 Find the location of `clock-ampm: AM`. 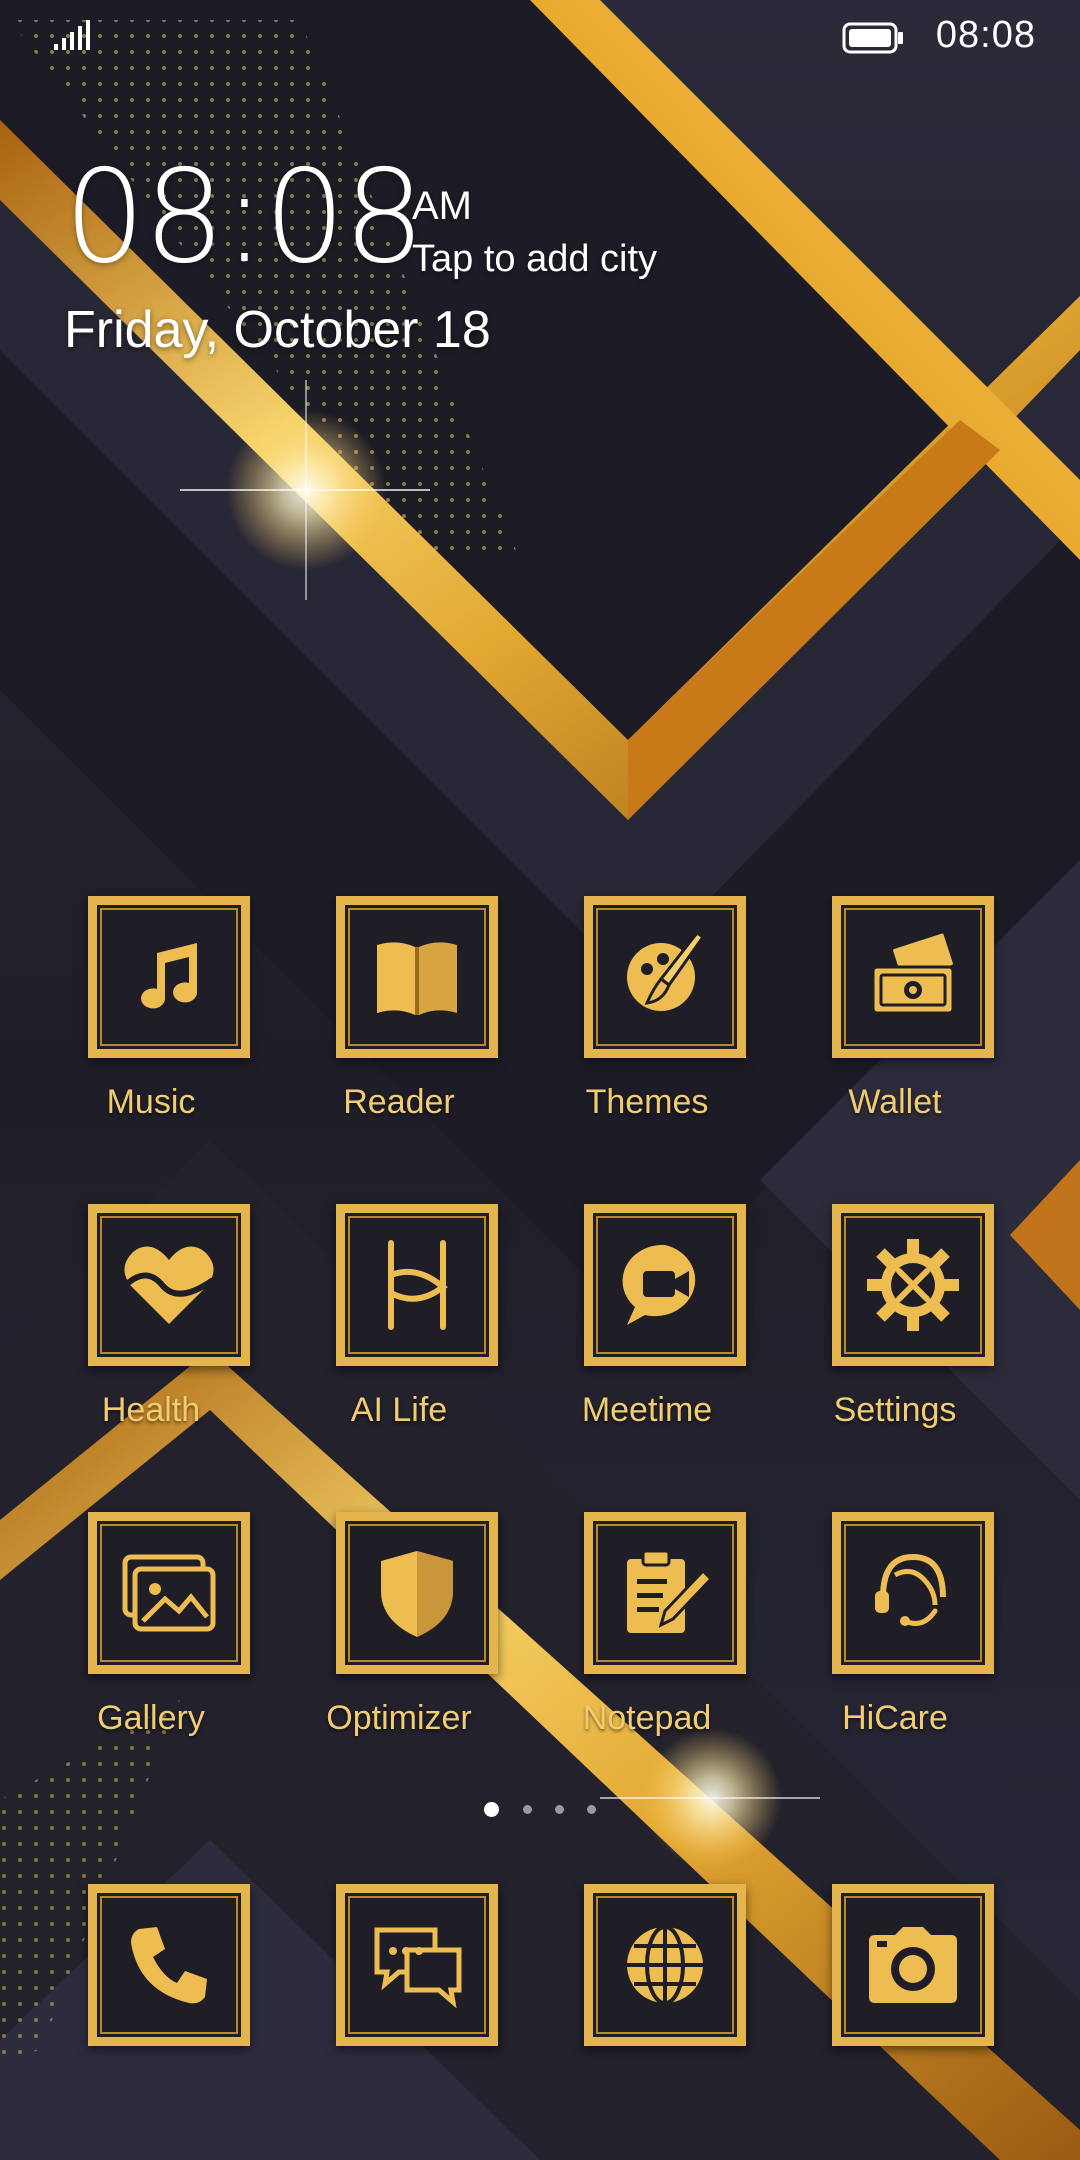

clock-ampm: AM is located at coordinates (442, 206).